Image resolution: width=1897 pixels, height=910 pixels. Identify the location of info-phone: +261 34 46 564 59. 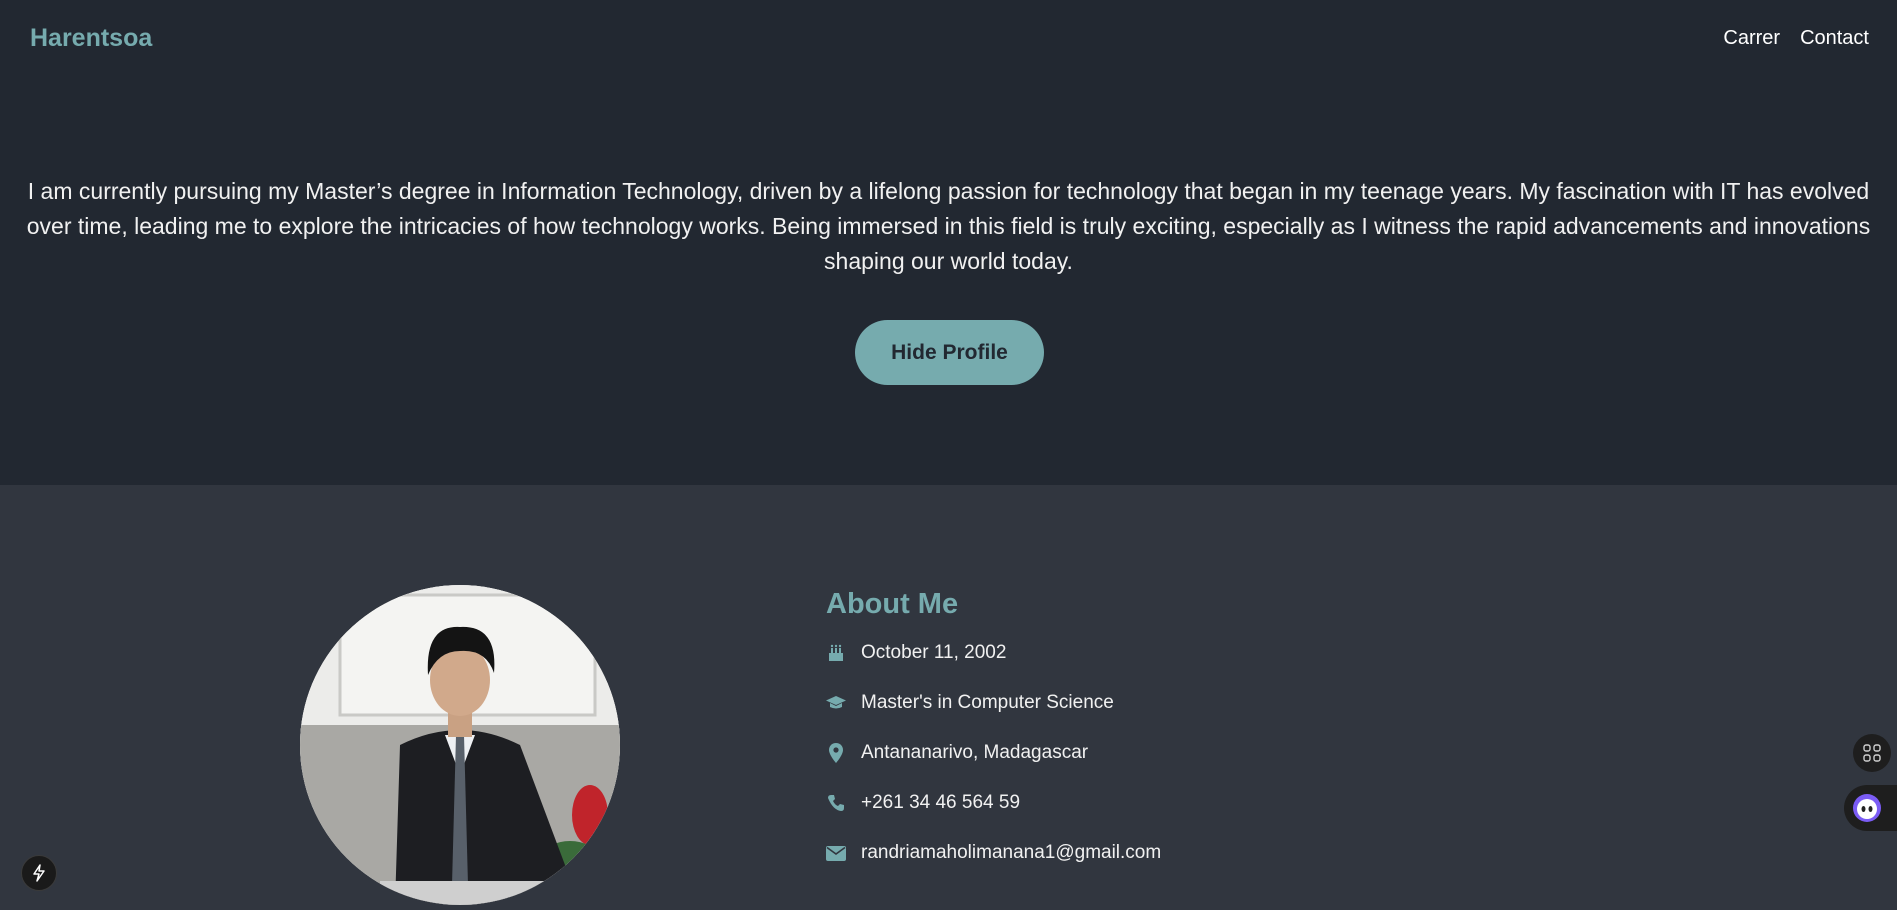
(923, 803).